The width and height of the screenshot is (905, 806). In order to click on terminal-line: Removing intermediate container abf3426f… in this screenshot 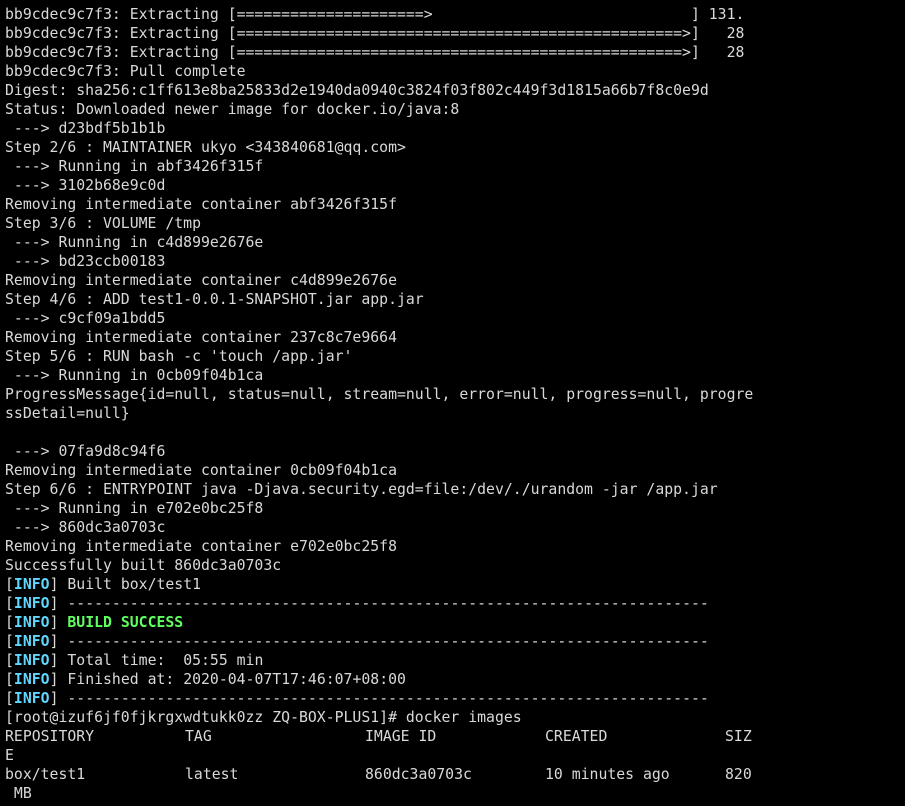, I will do `click(201, 204)`.